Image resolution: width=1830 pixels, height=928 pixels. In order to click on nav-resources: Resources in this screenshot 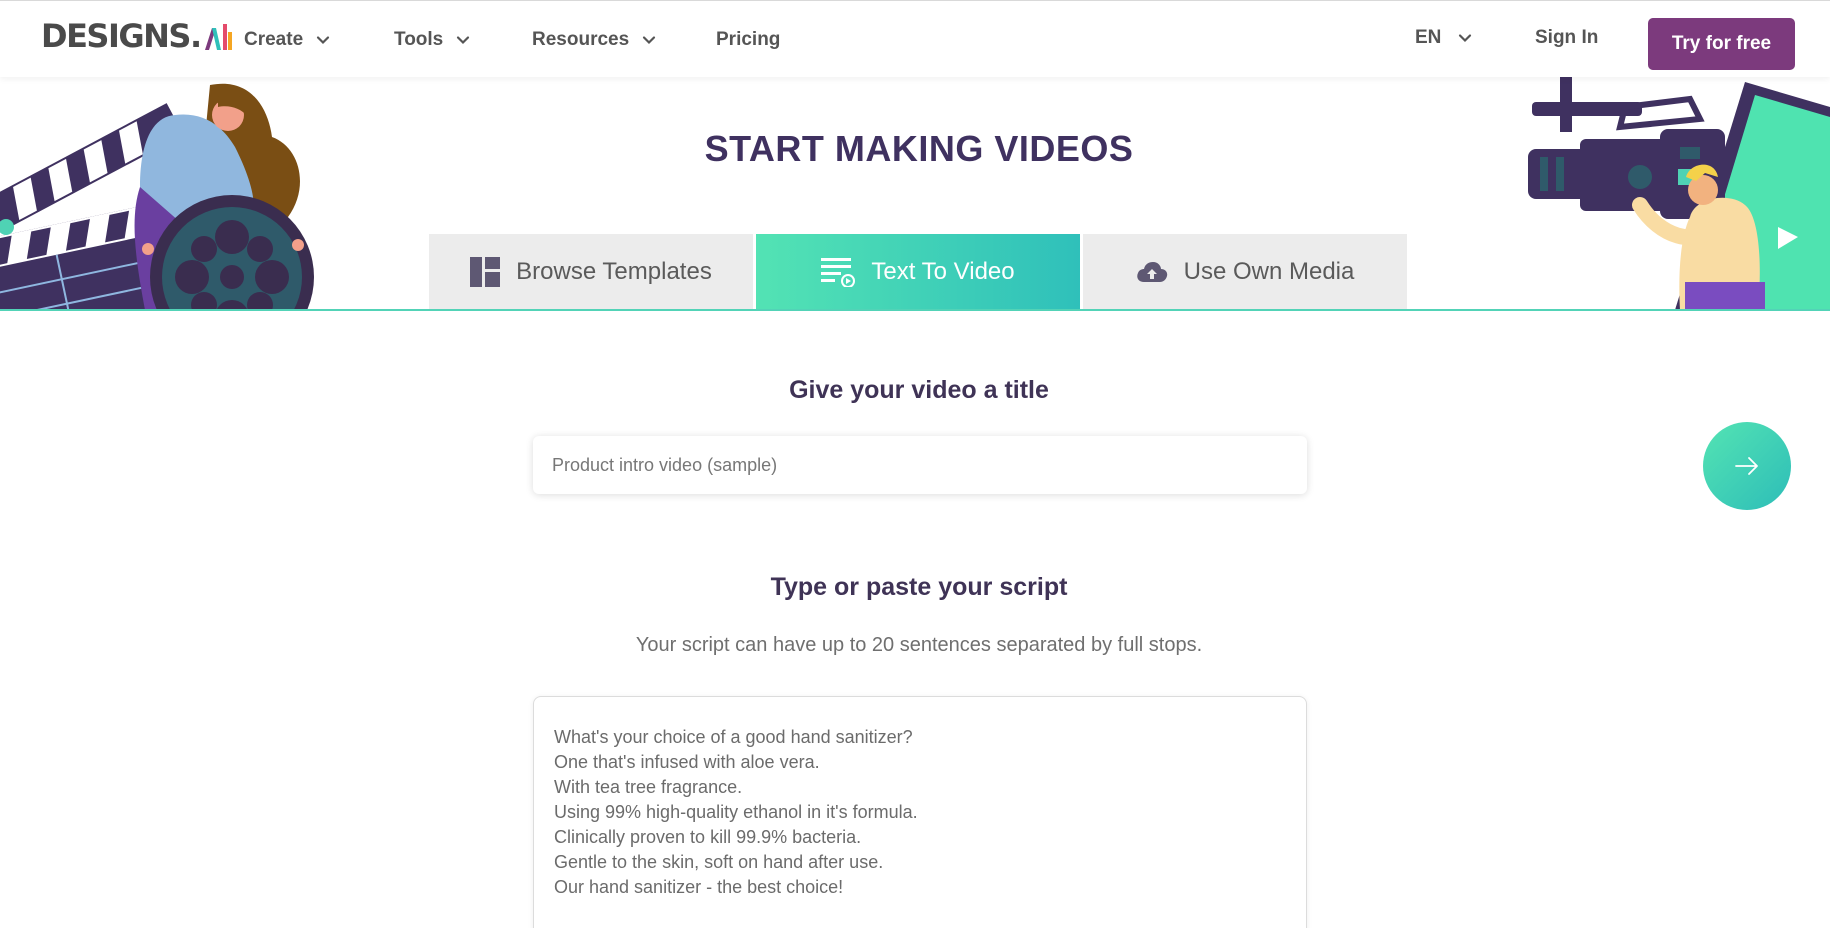, I will do `click(594, 40)`.